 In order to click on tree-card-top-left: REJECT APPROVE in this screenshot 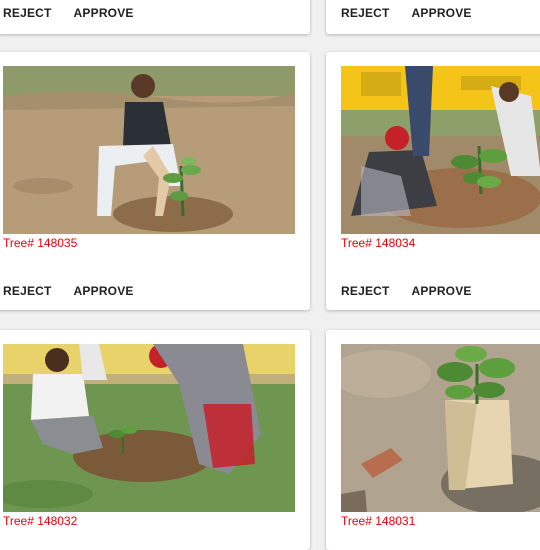, I will do `click(155, 17)`.